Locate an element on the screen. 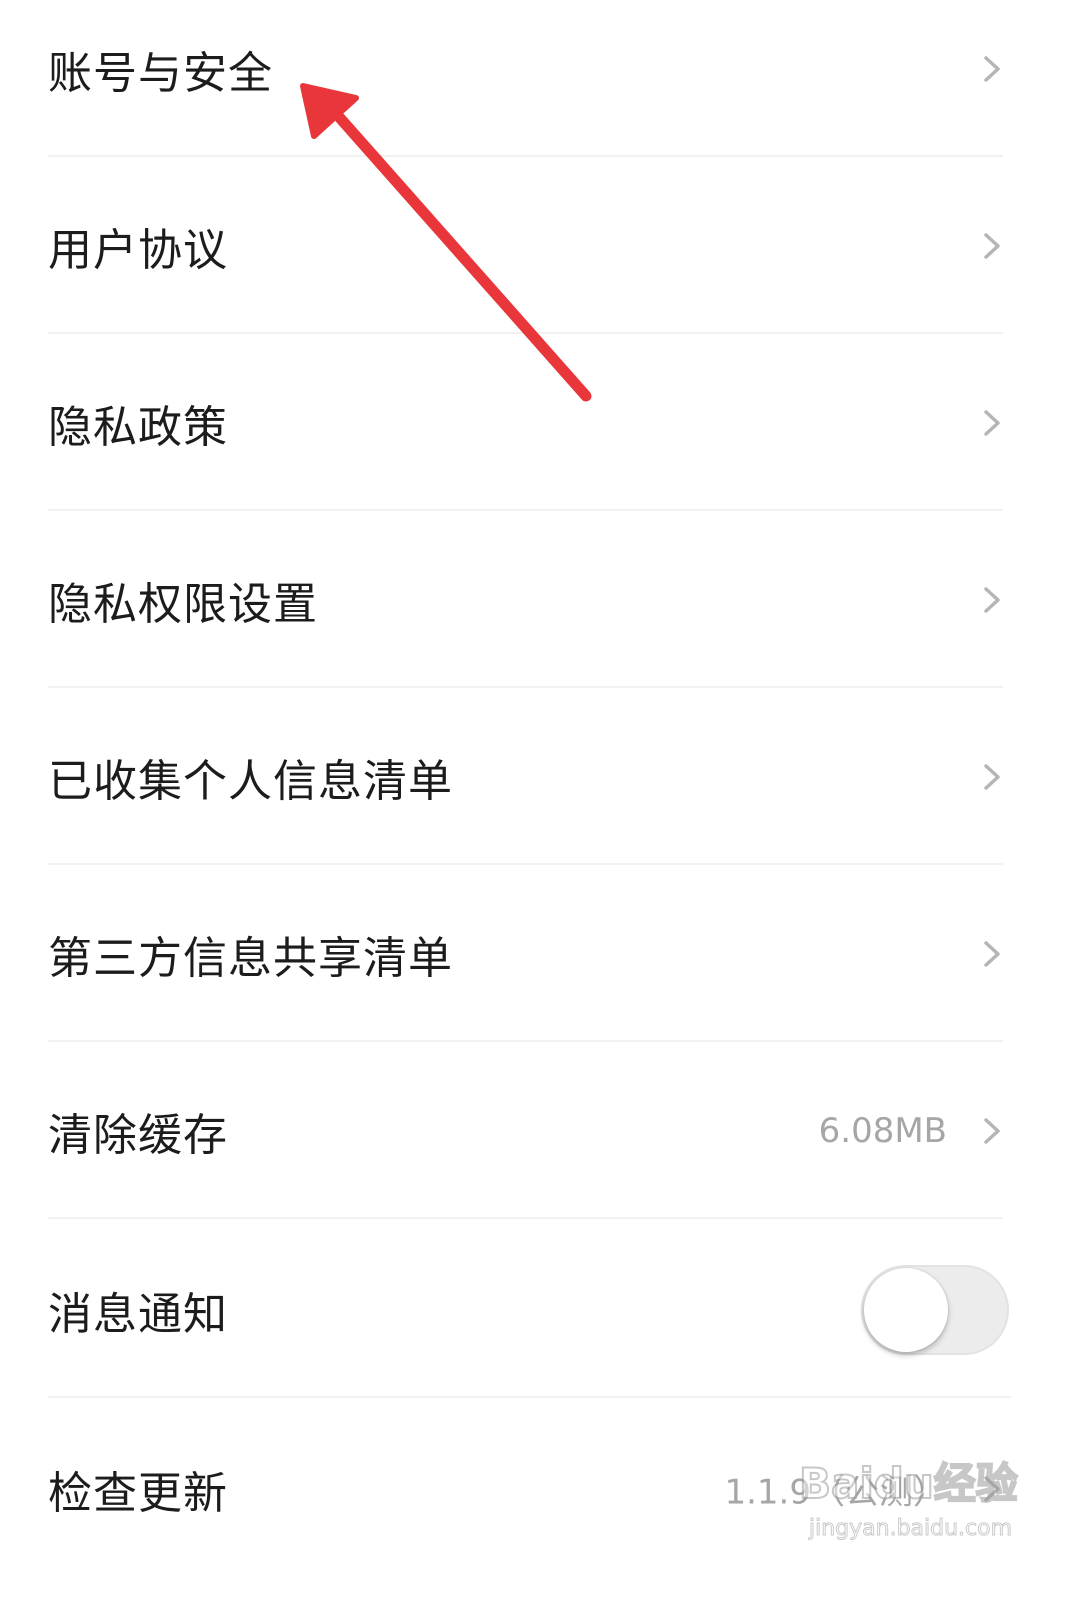 This screenshot has width=1079, height=1600. settings-item-label: 账号与安全 is located at coordinates (160, 73).